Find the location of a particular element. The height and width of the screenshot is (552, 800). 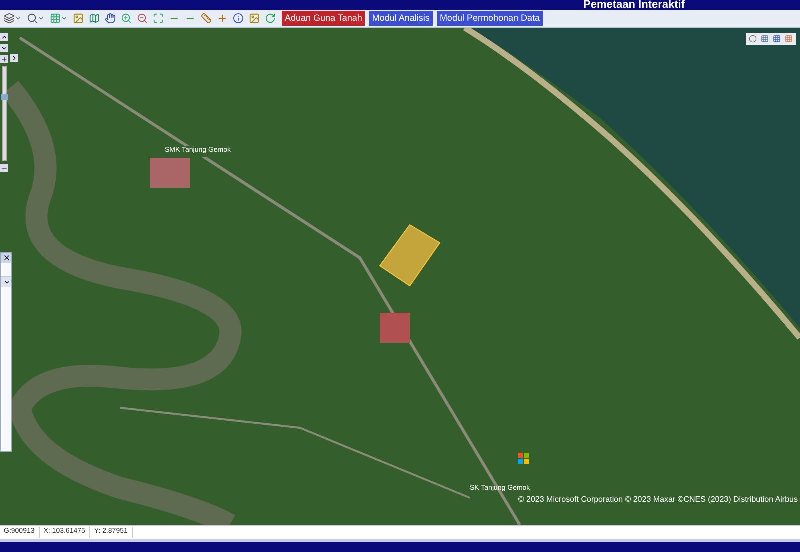

info-icon is located at coordinates (238, 18).